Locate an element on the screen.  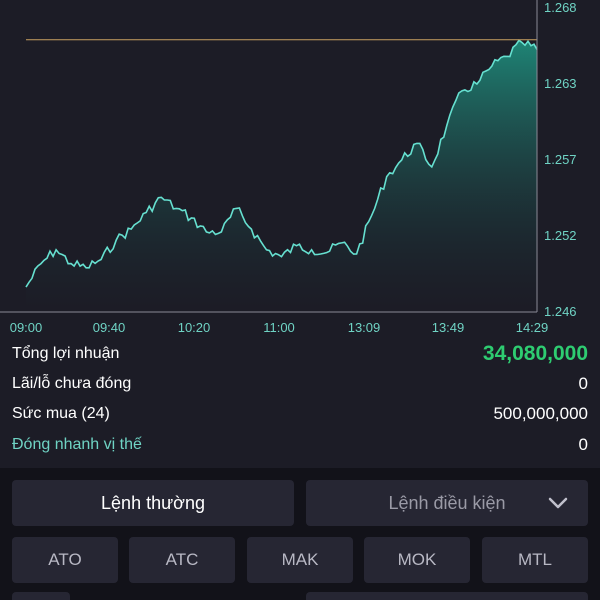
conditional-order-dropdown: Lệnh điều kiện is located at coordinates (447, 503).